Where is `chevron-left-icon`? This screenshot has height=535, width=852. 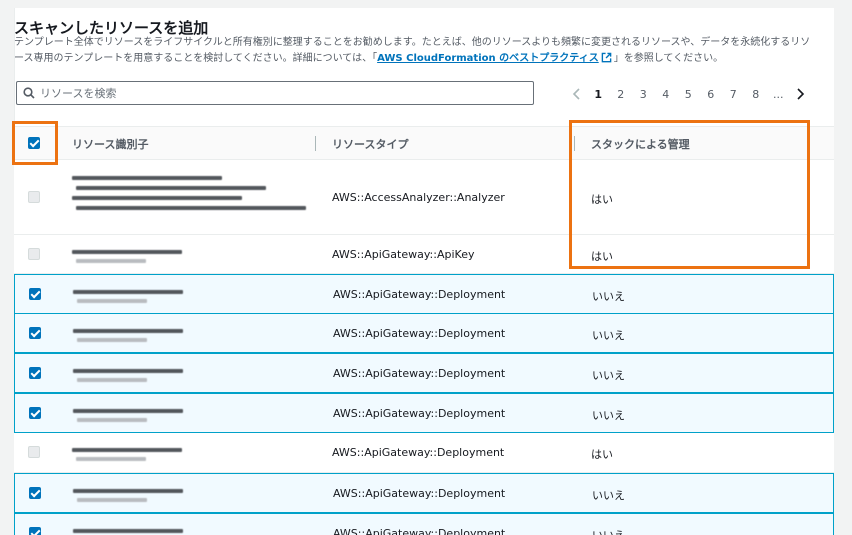
chevron-left-icon is located at coordinates (576, 94).